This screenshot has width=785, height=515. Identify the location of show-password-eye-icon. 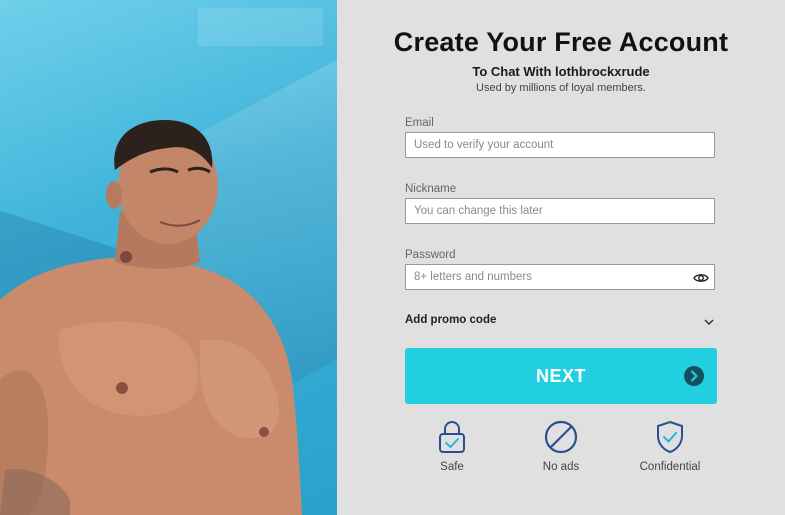
(701, 278).